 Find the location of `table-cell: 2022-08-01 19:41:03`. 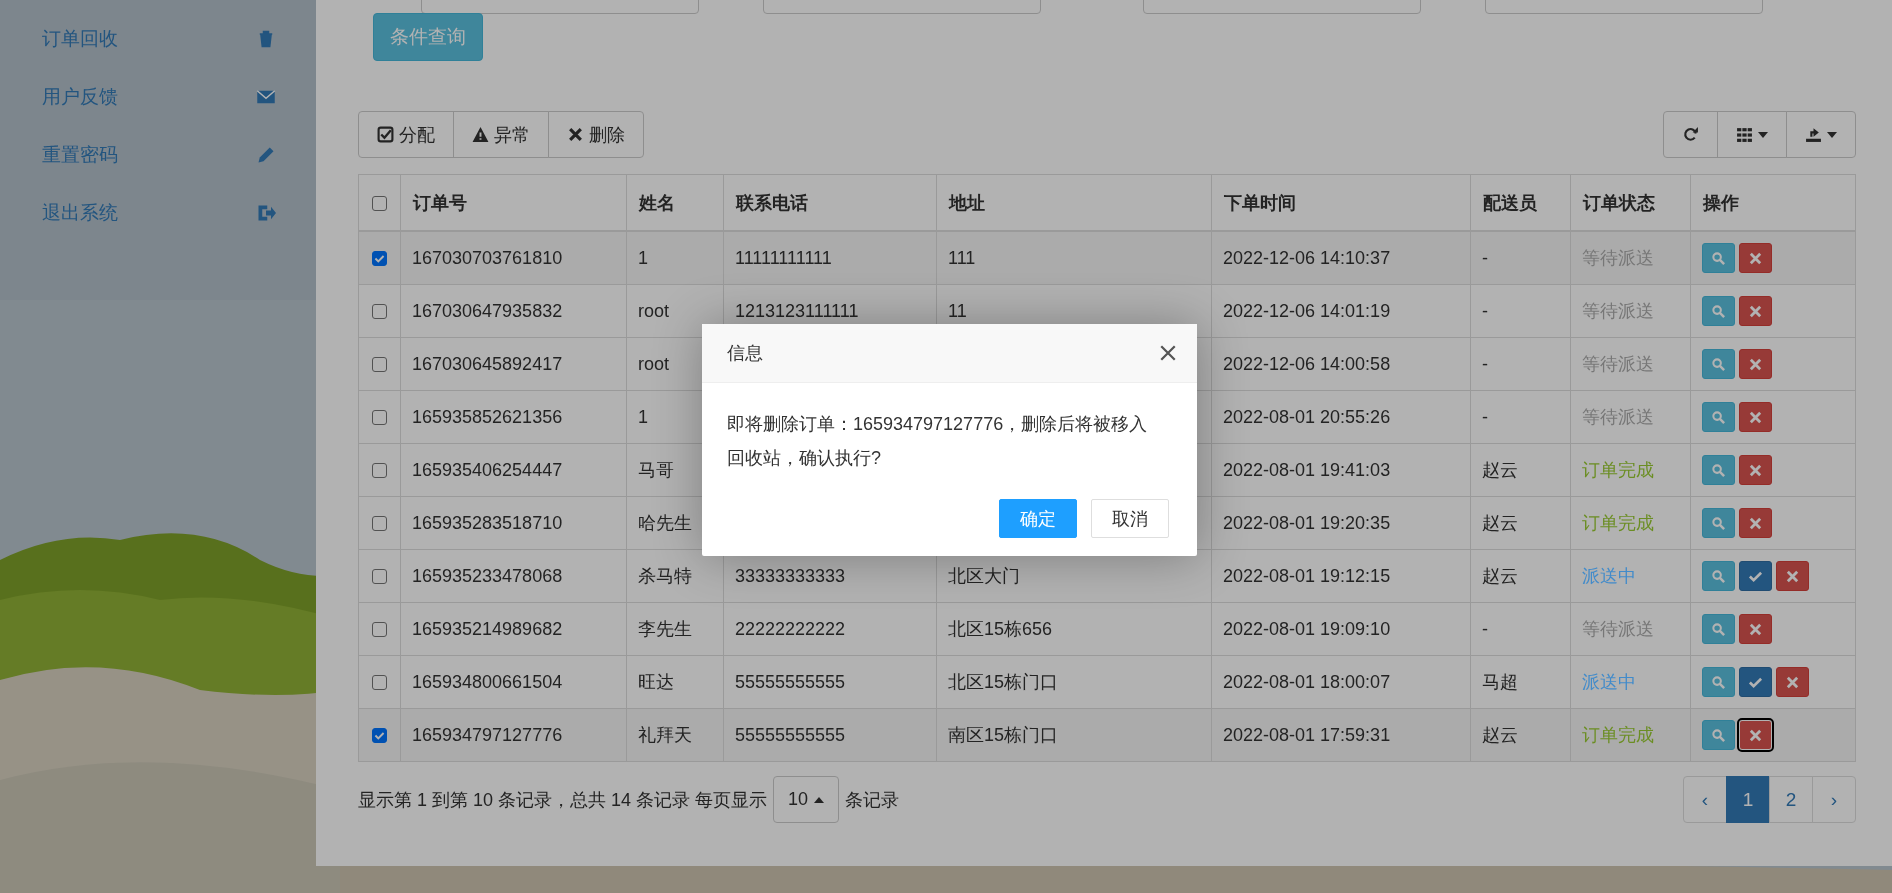

table-cell: 2022-08-01 19:41:03 is located at coordinates (1307, 469).